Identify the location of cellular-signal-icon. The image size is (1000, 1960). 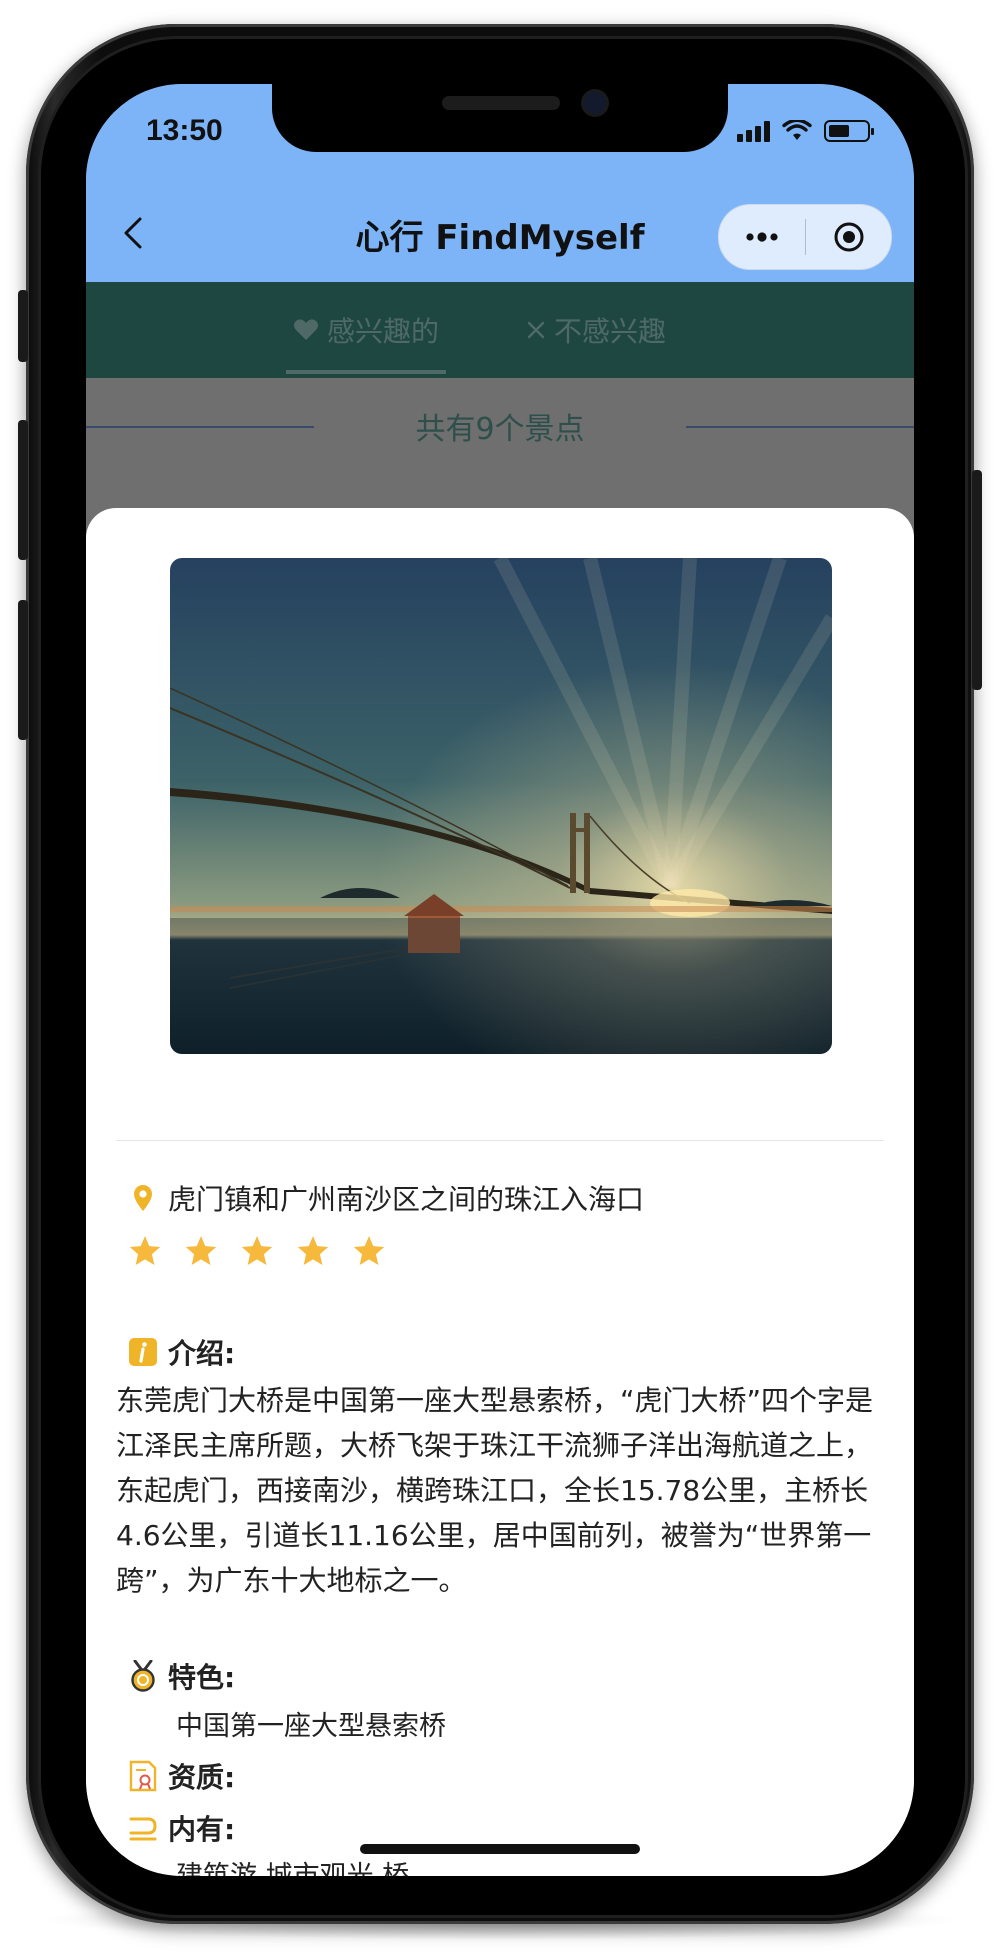
(753, 131).